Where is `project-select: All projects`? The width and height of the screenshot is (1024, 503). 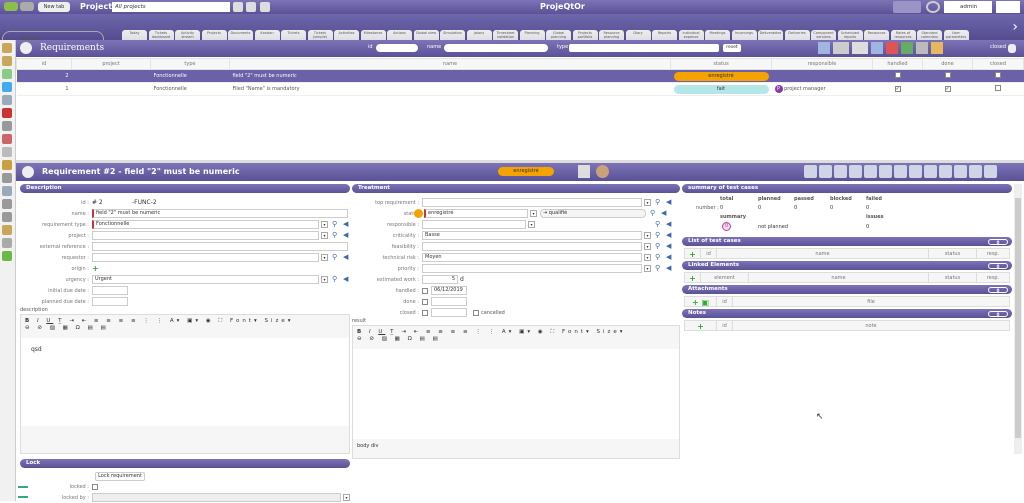
project-select: All projects is located at coordinates (171, 7).